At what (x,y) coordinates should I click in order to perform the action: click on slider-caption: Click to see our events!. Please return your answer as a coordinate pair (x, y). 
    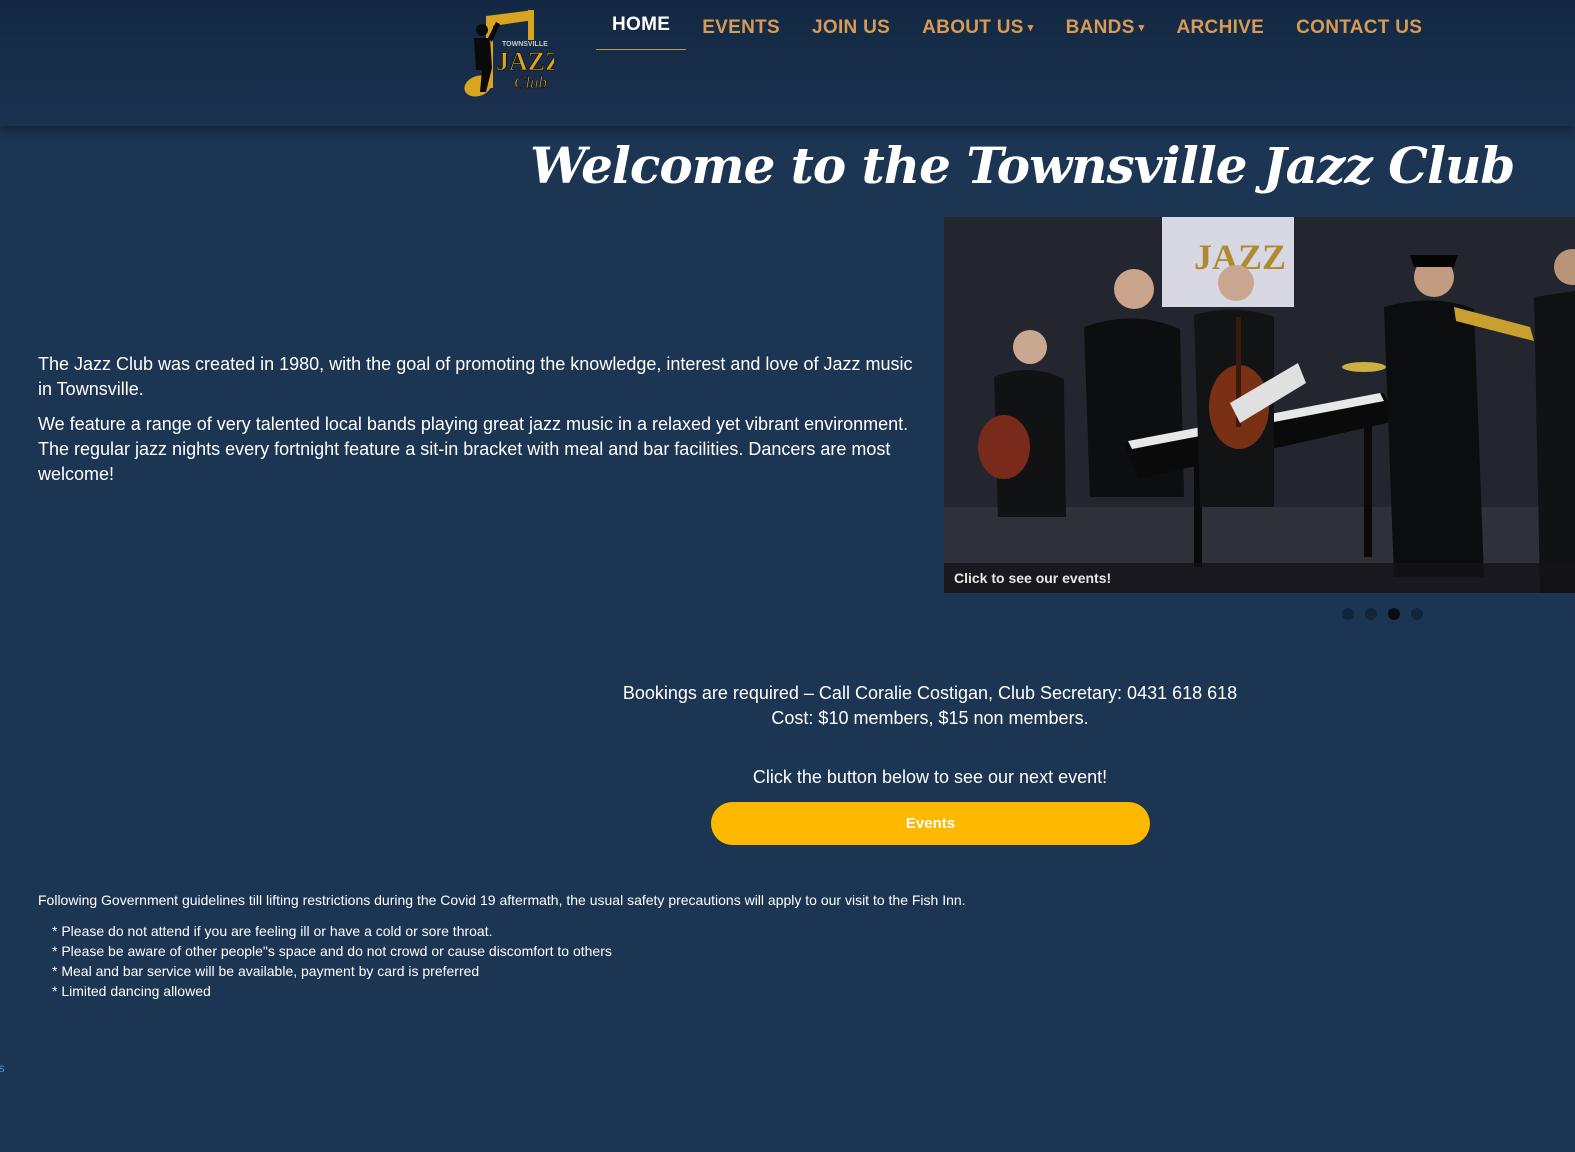
    Looking at the image, I should click on (1032, 578).